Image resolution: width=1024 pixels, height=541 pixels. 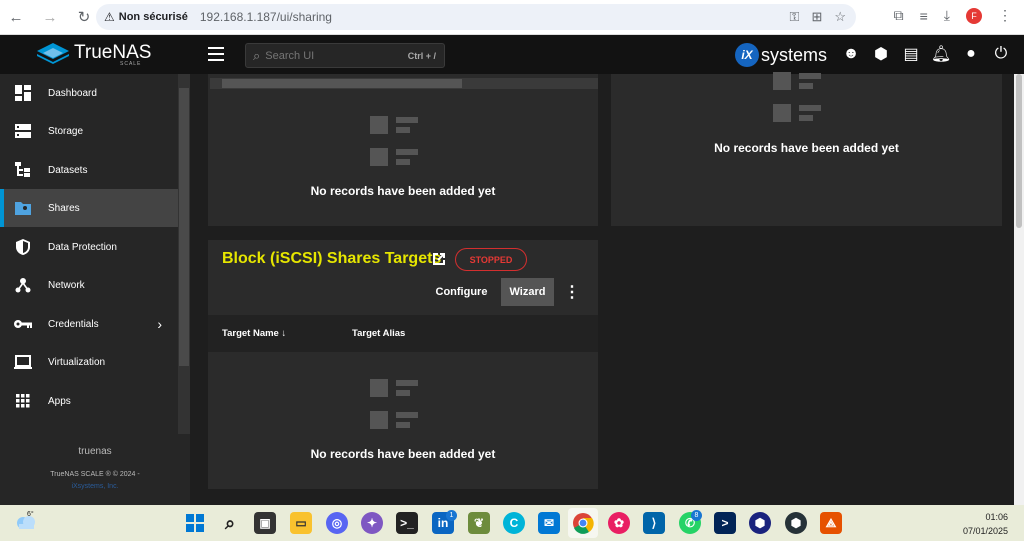 What do you see at coordinates (159, 324) in the screenshot?
I see `chevron-right-icon: ›` at bounding box center [159, 324].